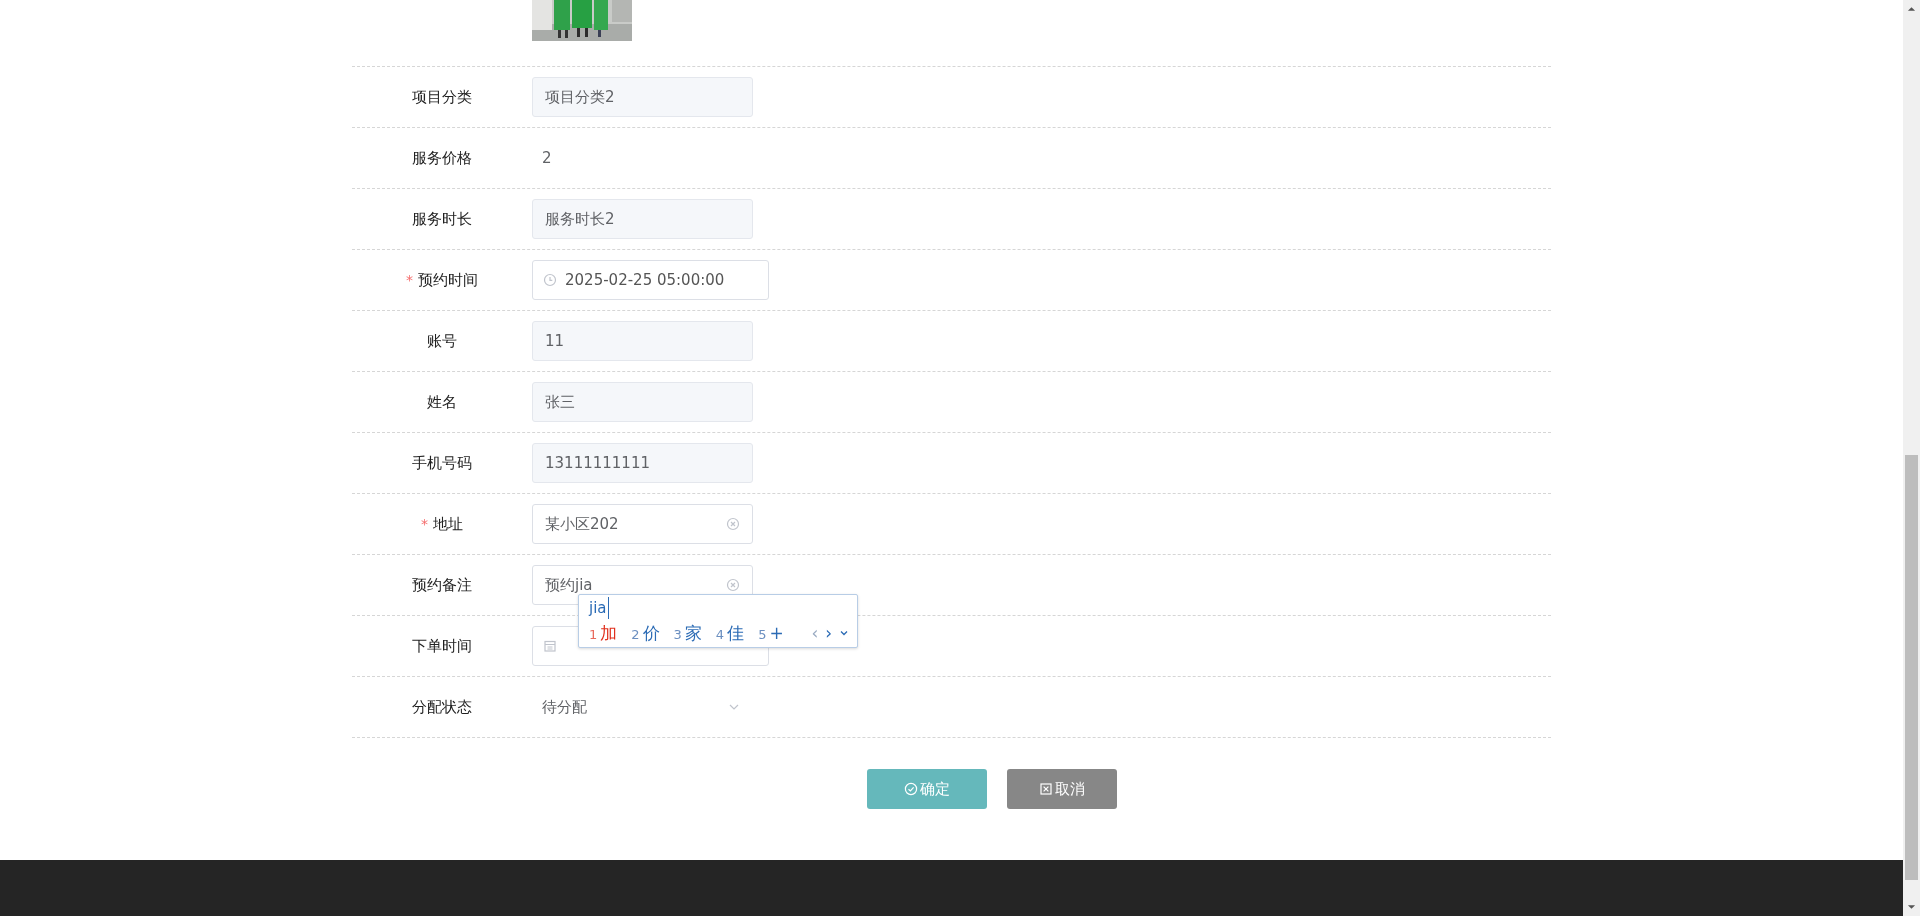 The image size is (1920, 916). I want to click on field-label: 服务价格, so click(442, 158).